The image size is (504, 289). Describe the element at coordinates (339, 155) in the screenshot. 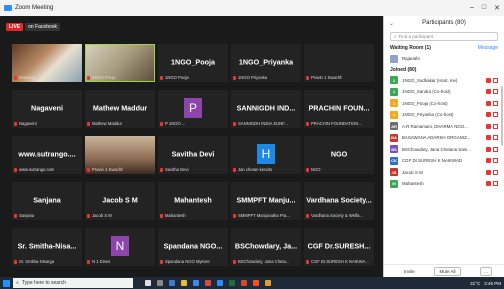

I see `participant-tile: NGO NGO` at that location.